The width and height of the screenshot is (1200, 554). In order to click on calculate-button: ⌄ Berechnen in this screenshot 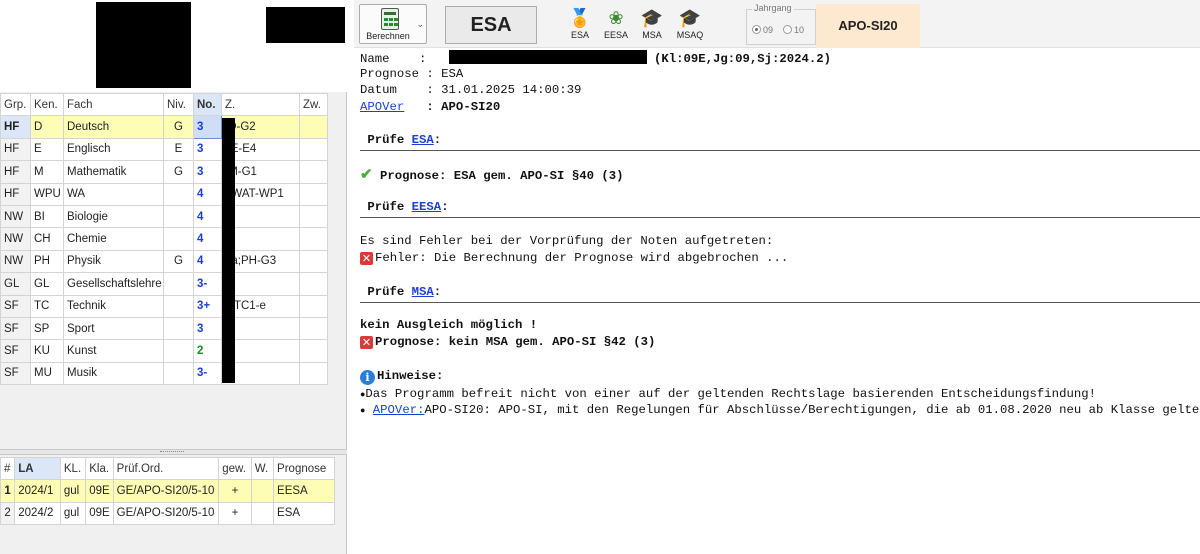, I will do `click(393, 24)`.